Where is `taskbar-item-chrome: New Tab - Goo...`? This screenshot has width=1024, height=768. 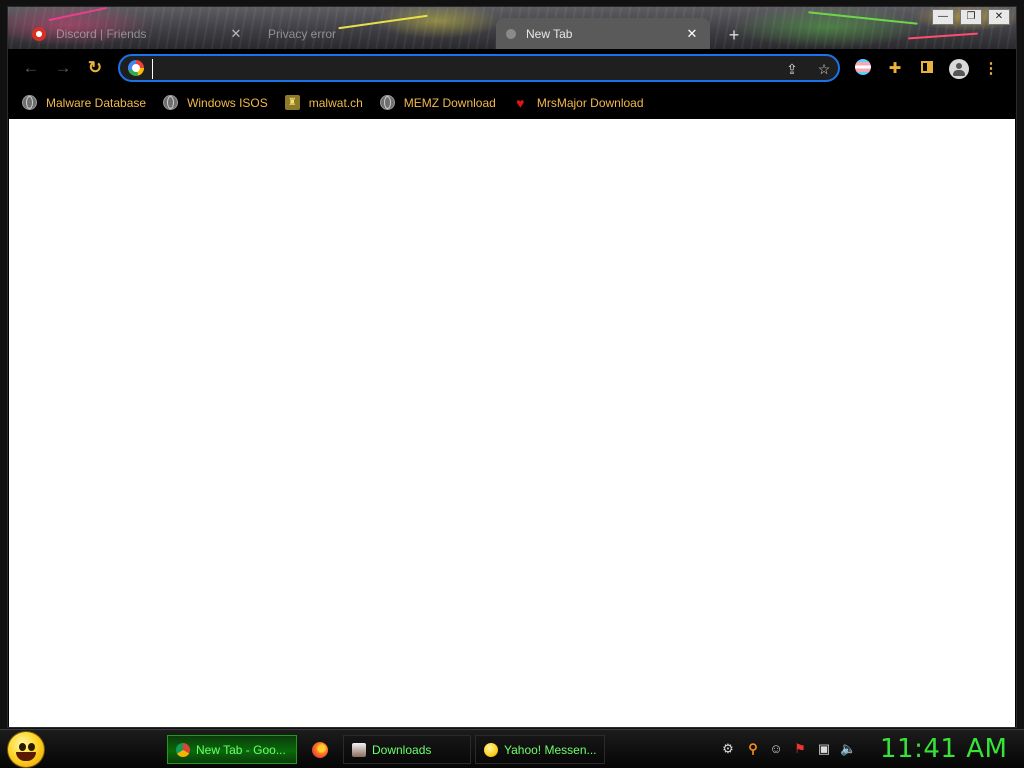
taskbar-item-chrome: New Tab - Goo... is located at coordinates (232, 749).